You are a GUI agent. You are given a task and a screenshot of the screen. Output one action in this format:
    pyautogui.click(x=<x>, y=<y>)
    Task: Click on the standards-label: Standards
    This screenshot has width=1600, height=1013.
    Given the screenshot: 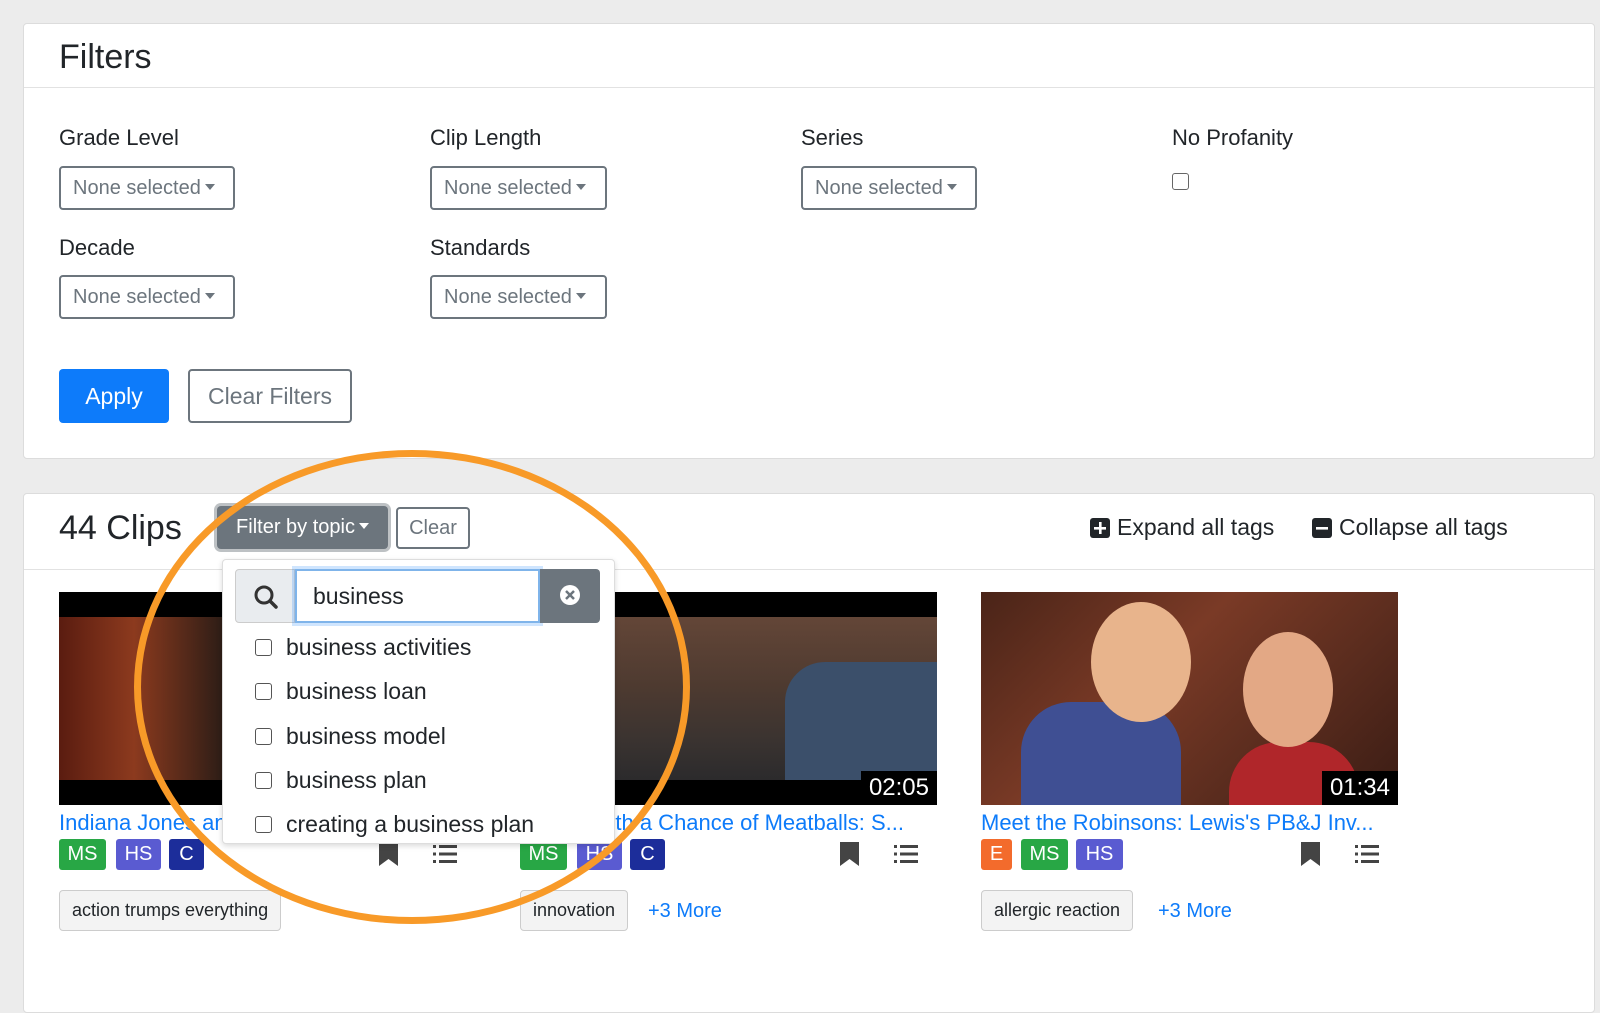 What is the action you would take?
    pyautogui.click(x=480, y=247)
    